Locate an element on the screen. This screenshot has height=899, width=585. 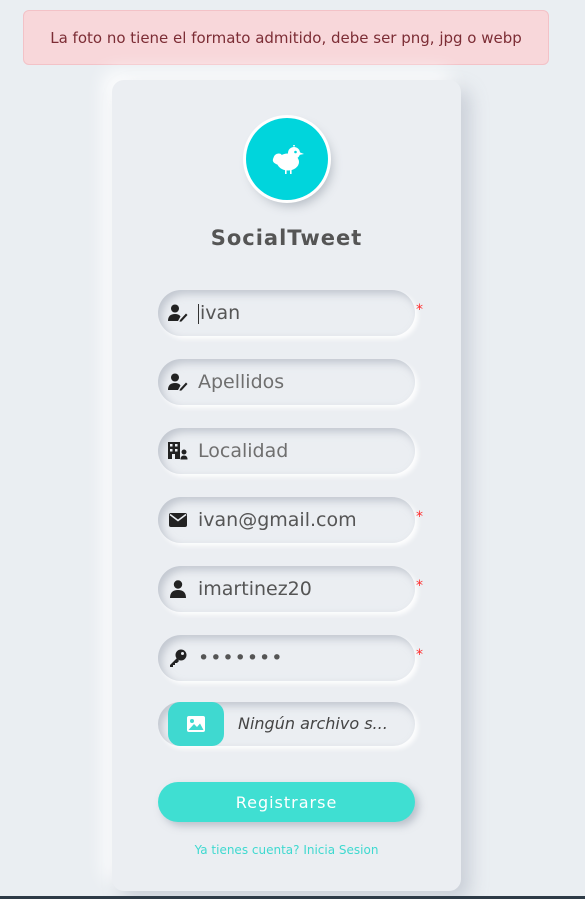
text-cursor is located at coordinates (198, 313).